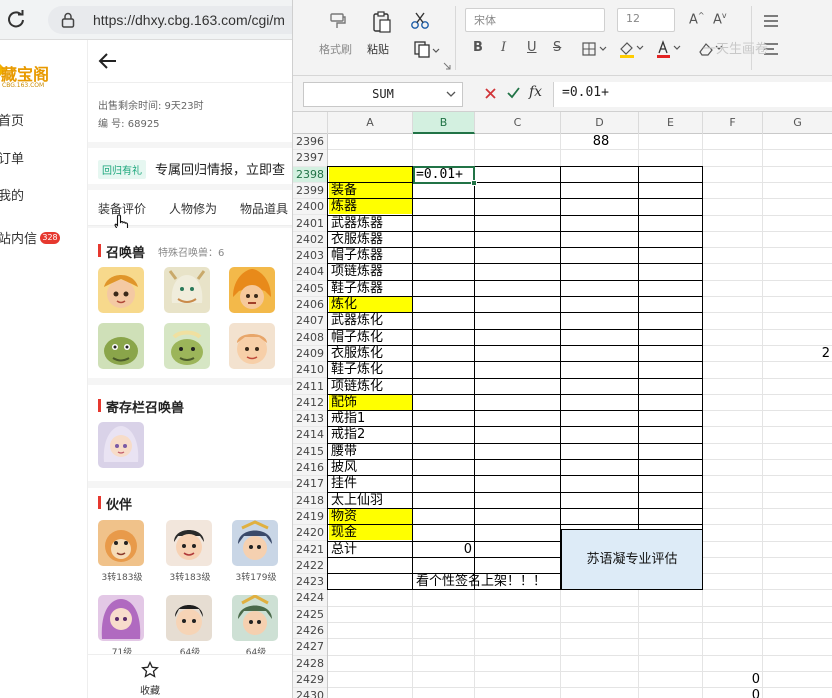  I want to click on enter-check-icon, so click(513, 93).